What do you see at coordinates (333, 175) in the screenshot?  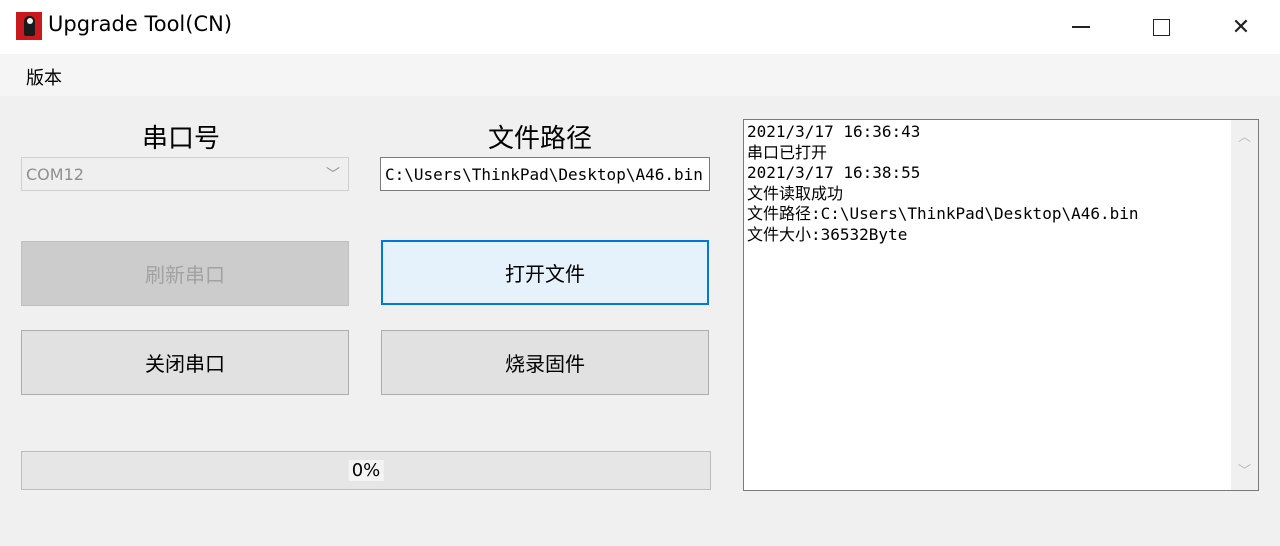 I see `chevron-down-icon: ﹀` at bounding box center [333, 175].